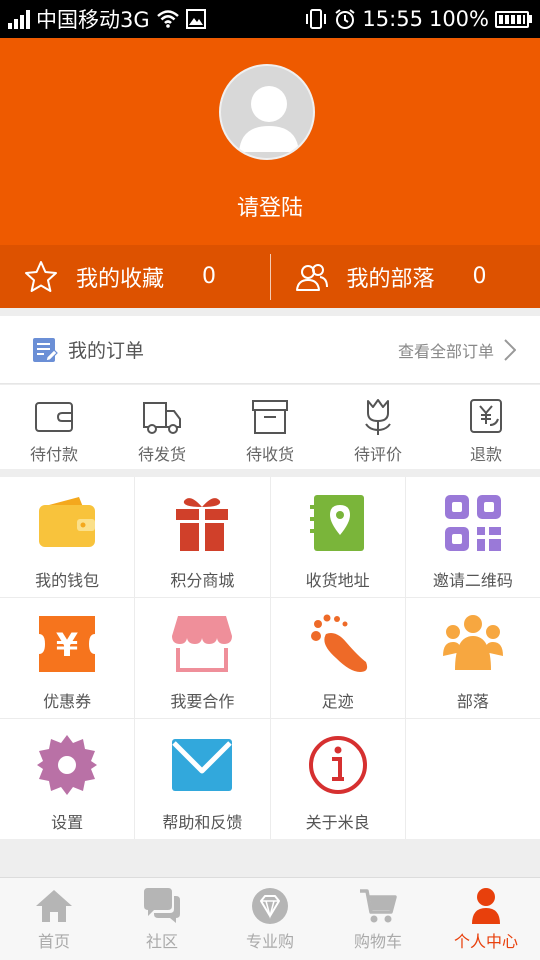  Describe the element at coordinates (378, 906) in the screenshot. I see `cart-icon` at that location.